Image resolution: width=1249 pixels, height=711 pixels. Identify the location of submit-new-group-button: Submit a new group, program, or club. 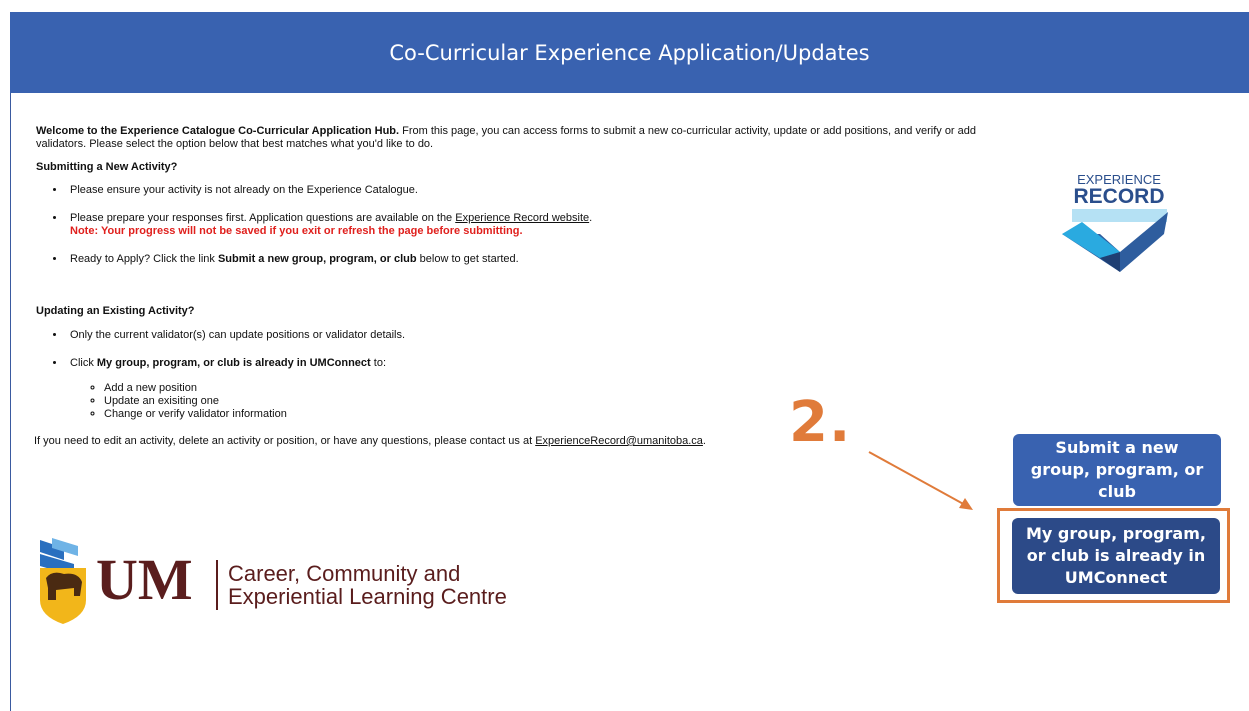
(1117, 470).